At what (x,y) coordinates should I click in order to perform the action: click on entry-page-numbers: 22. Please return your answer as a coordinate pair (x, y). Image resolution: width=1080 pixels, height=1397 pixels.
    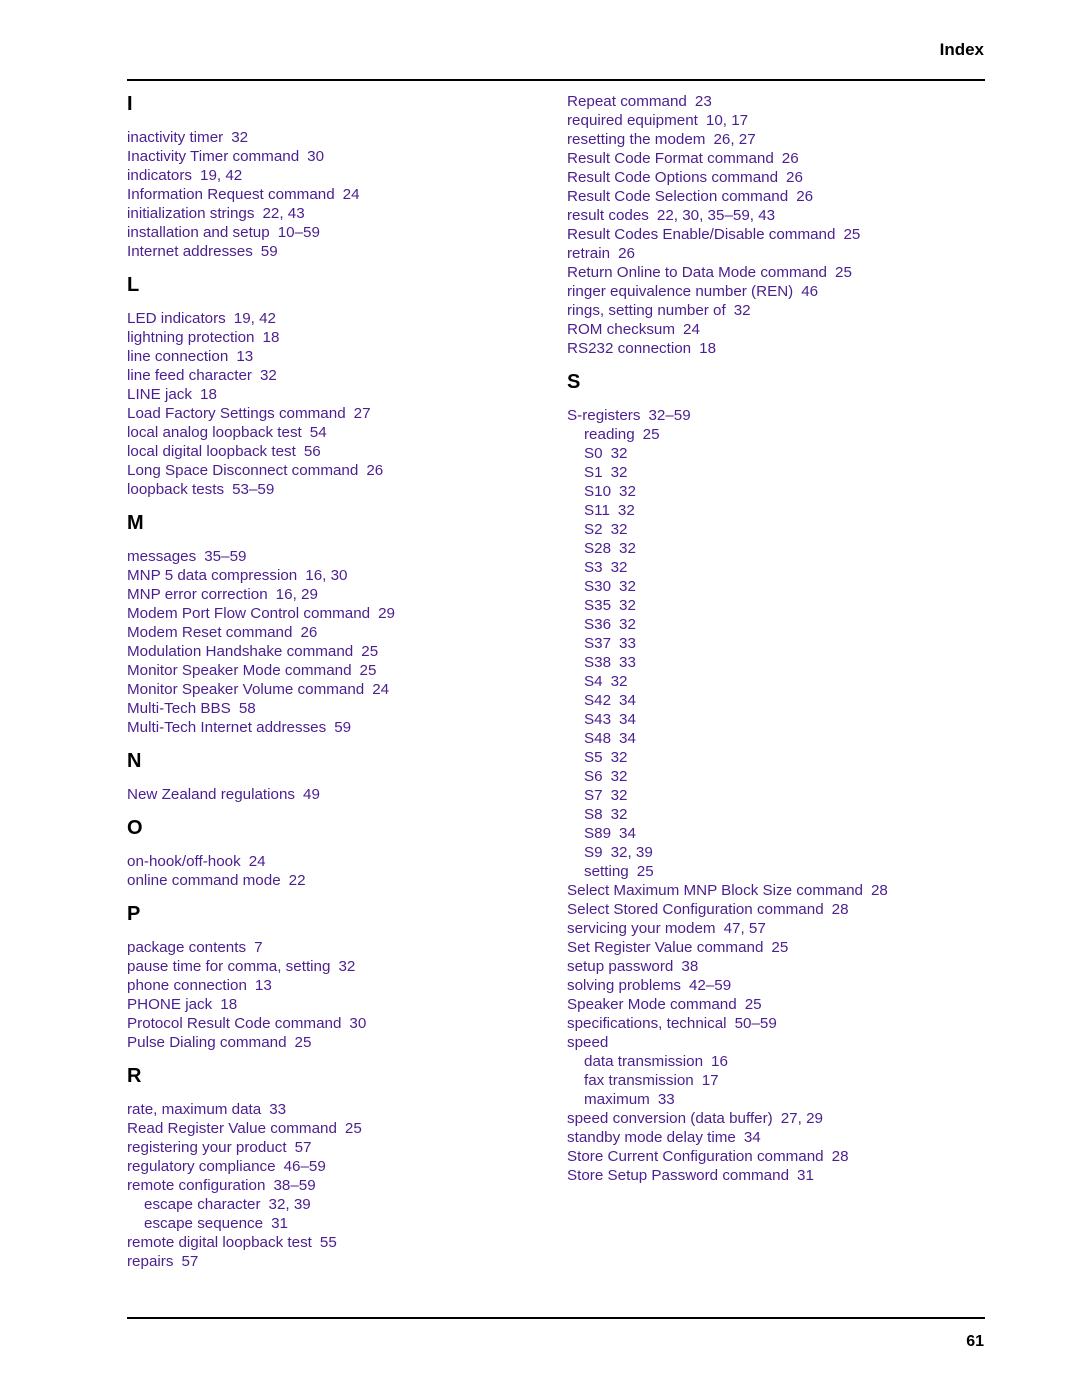
    Looking at the image, I should click on (297, 880).